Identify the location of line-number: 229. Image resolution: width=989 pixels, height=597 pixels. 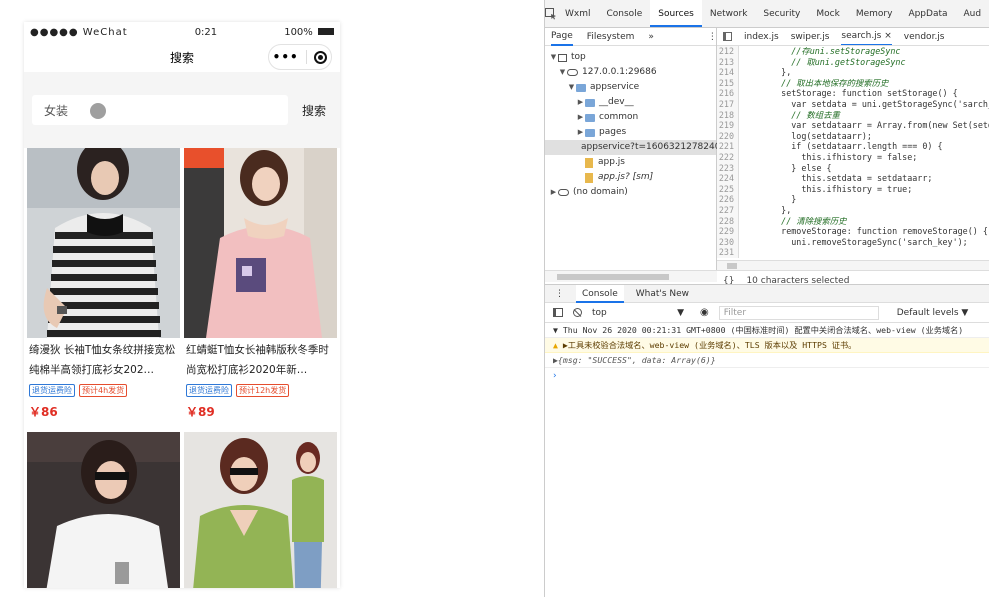
(728, 231).